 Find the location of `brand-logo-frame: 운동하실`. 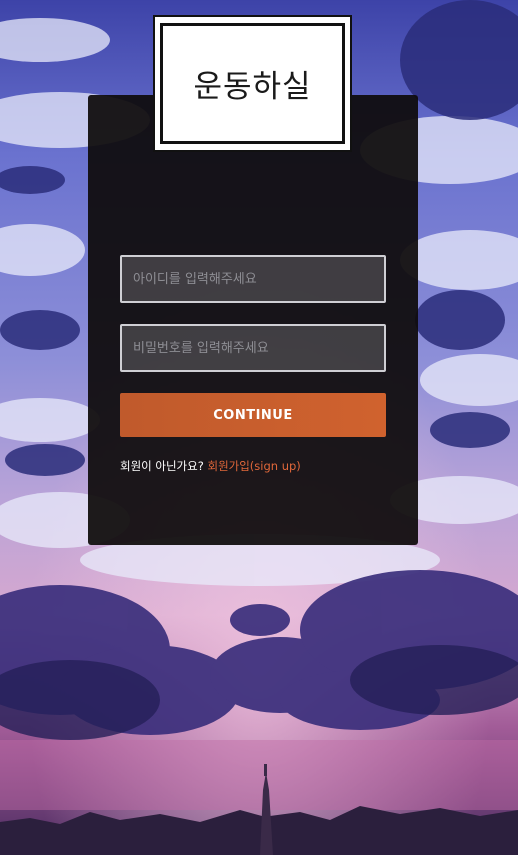

brand-logo-frame: 운동하실 is located at coordinates (252, 83).